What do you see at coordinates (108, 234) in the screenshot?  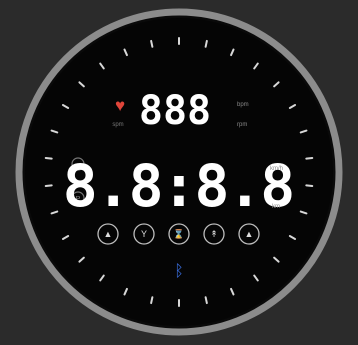 I see `speed-up-icon: ▲` at bounding box center [108, 234].